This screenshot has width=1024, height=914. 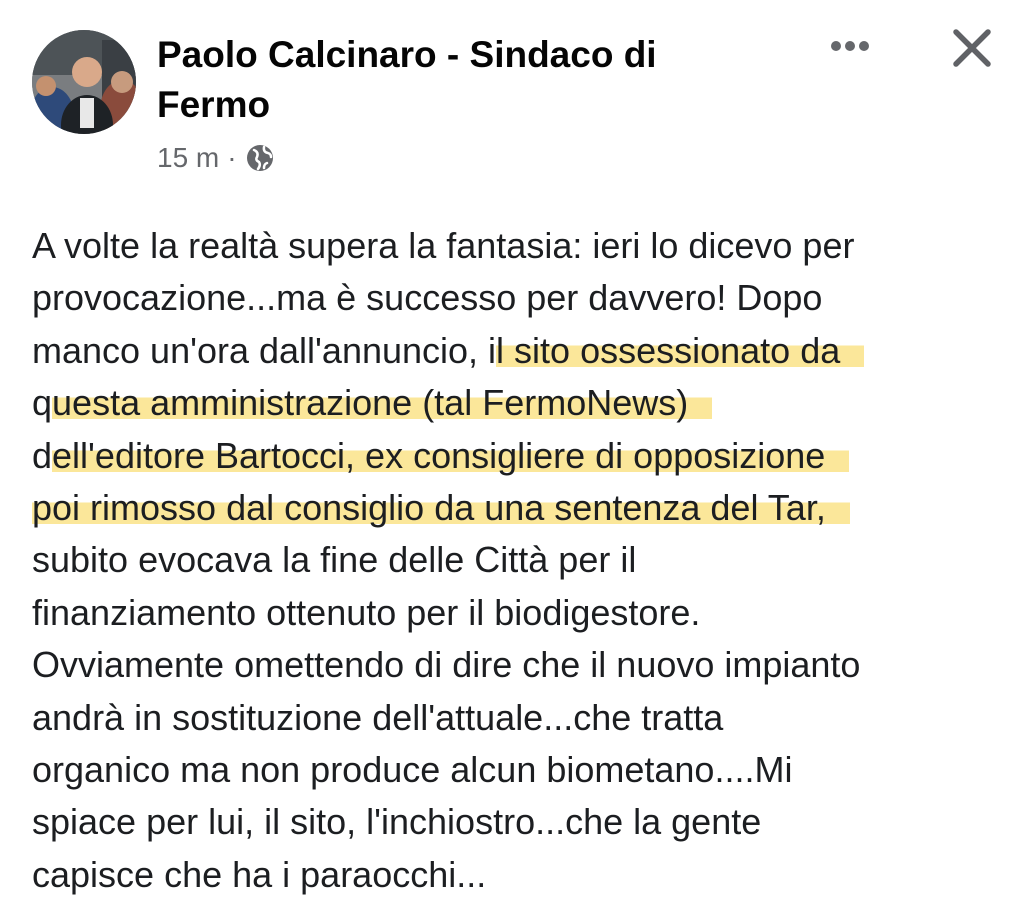 I want to click on more-dots-icon, so click(x=850, y=48).